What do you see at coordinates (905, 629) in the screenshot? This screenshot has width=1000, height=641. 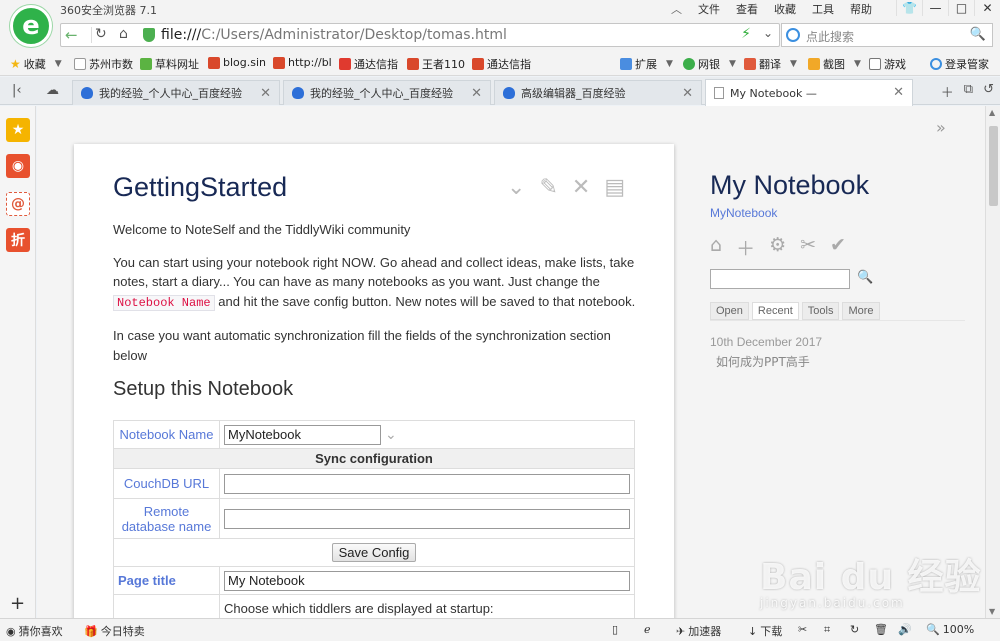 I see `volume-icon: 🔊` at bounding box center [905, 629].